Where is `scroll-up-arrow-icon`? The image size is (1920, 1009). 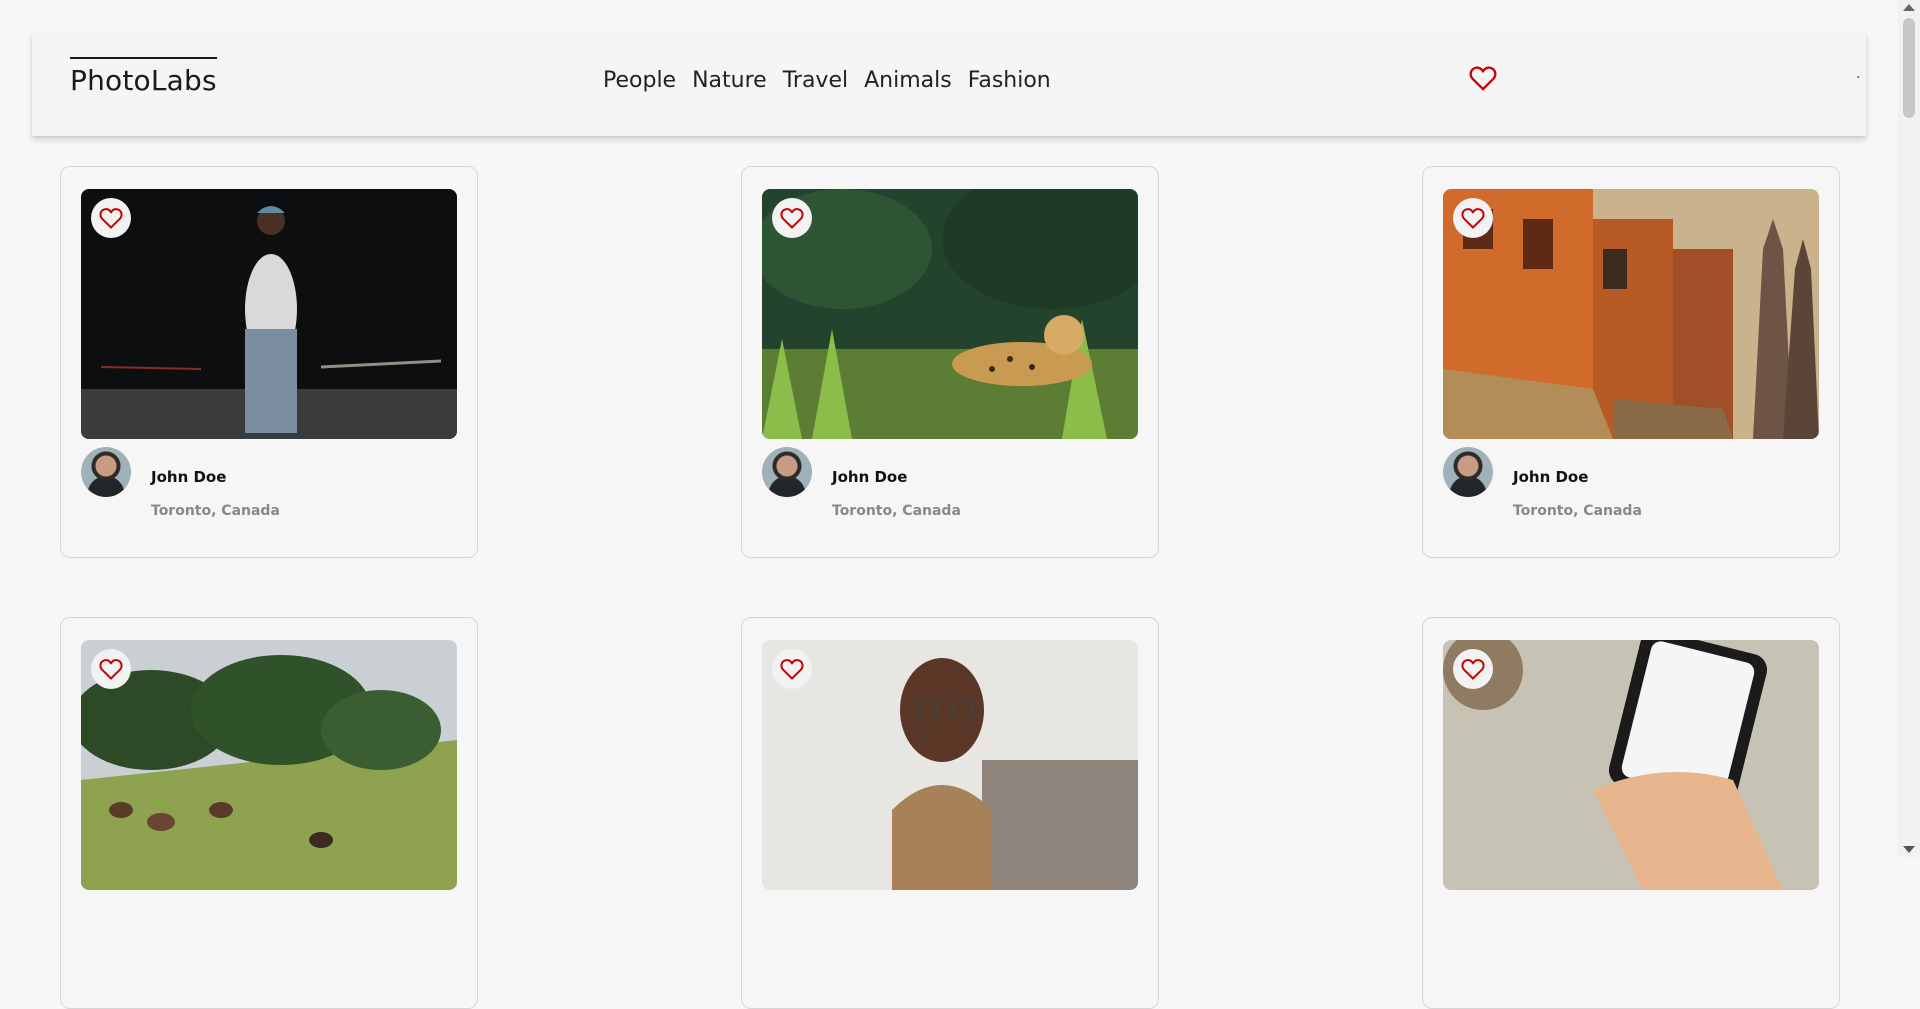
scroll-up-arrow-icon is located at coordinates (1909, 7).